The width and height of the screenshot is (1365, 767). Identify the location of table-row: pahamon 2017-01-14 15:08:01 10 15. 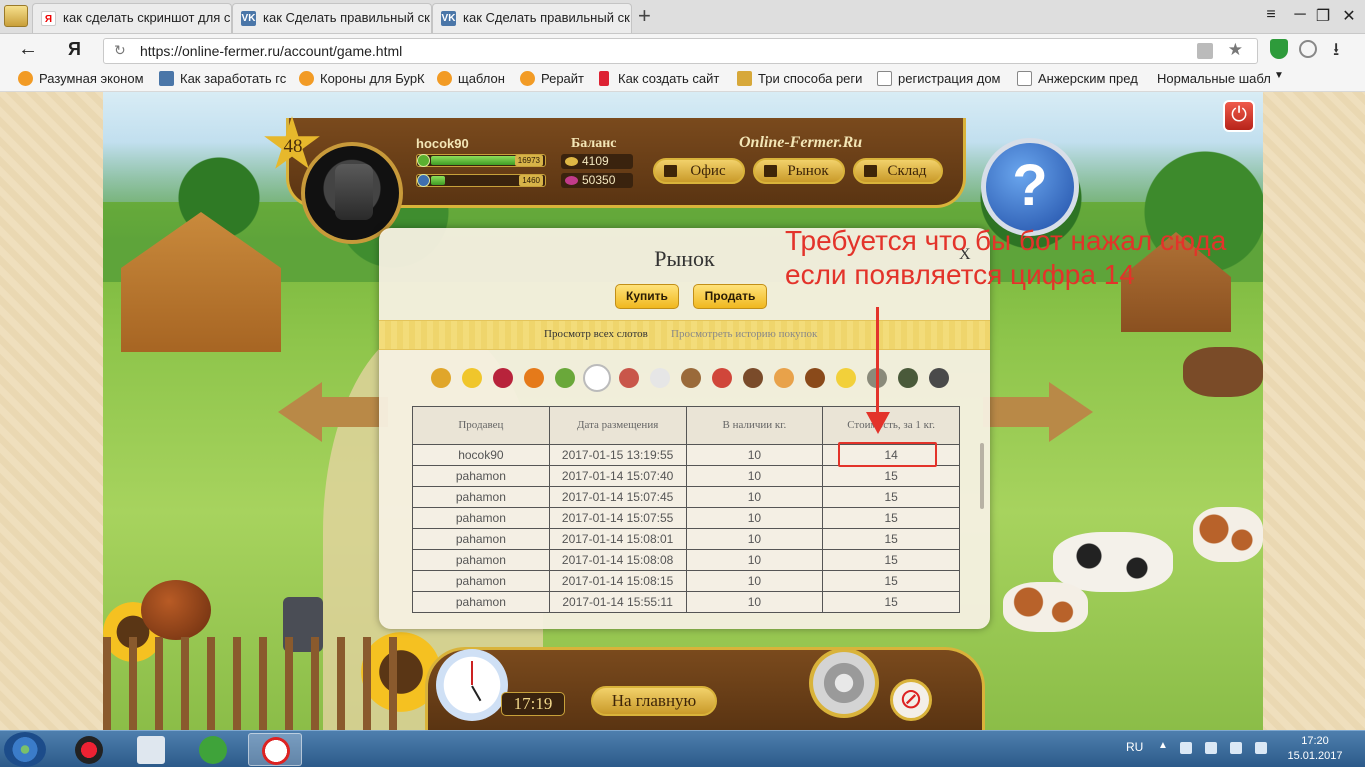
(686, 539).